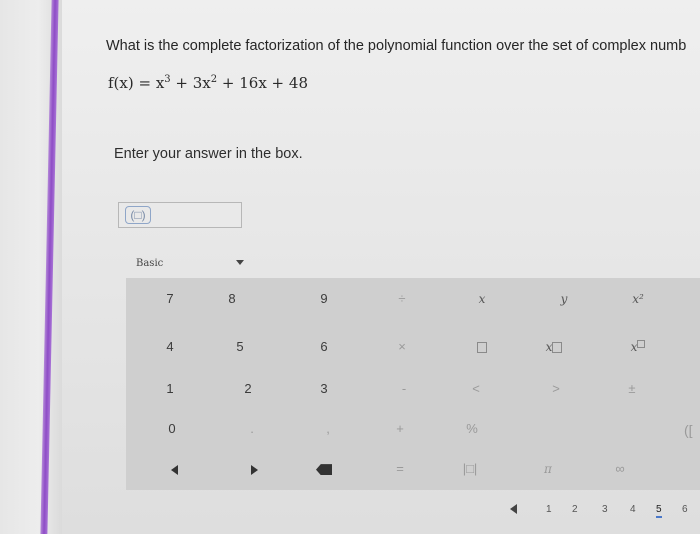 Image resolution: width=700 pixels, height=534 pixels. I want to click on key-cursor-left, so click(174, 469).